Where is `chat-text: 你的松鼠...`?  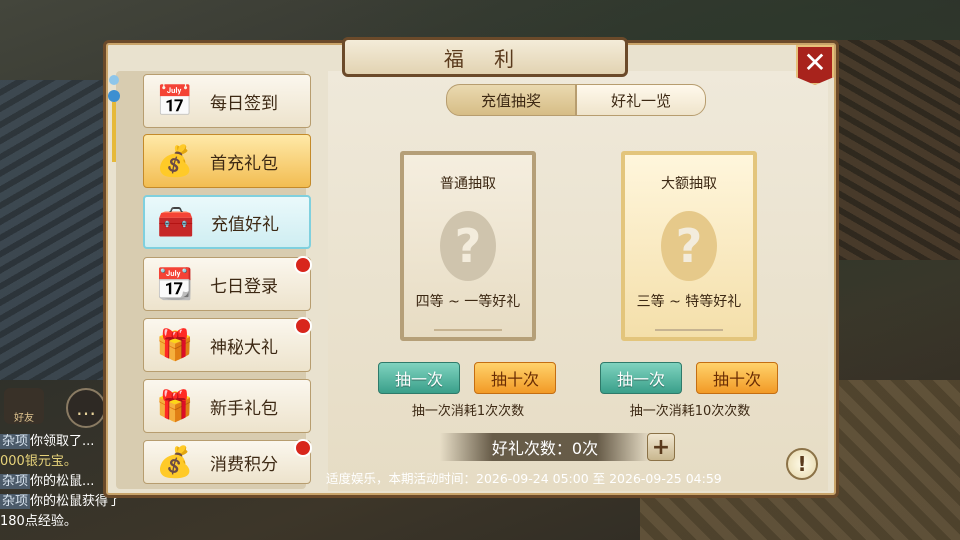 chat-text: 你的松鼠... is located at coordinates (62, 481).